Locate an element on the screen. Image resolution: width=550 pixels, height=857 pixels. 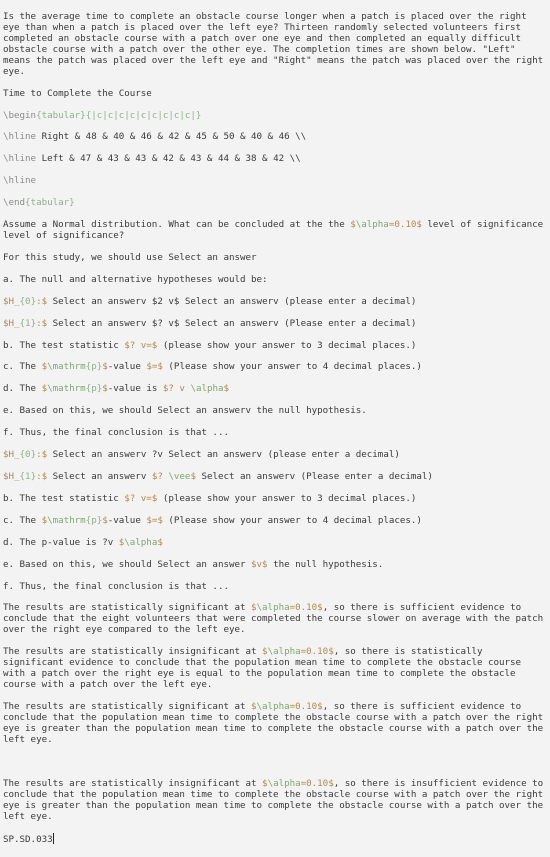
part-d-math: $\mathrm{p}$ is located at coordinates (74, 389).